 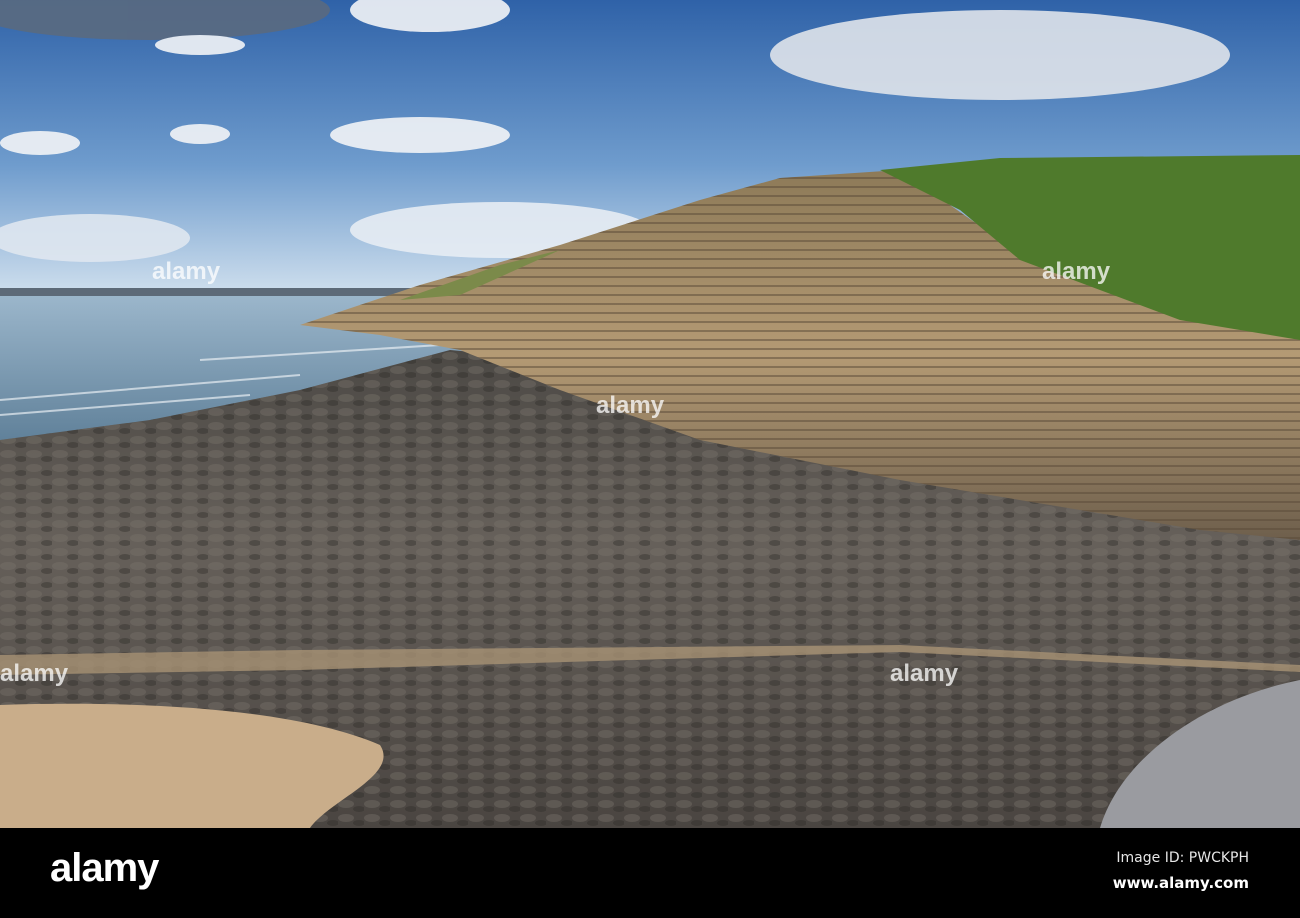 I want to click on image-id: Image ID: PWCKPH, so click(x=1182, y=858).